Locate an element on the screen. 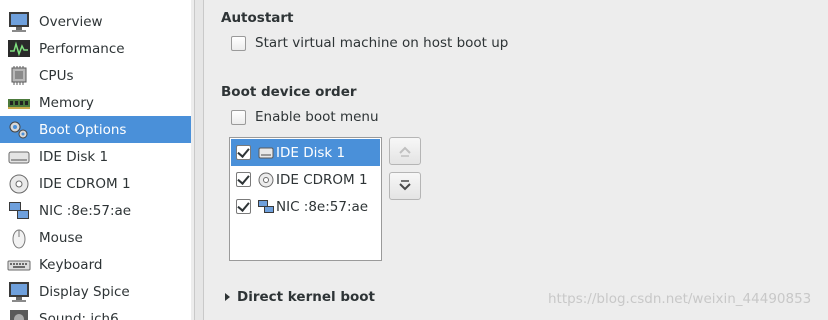 This screenshot has height=320, width=828. enable-boot-menu-checkbox is located at coordinates (238, 117).